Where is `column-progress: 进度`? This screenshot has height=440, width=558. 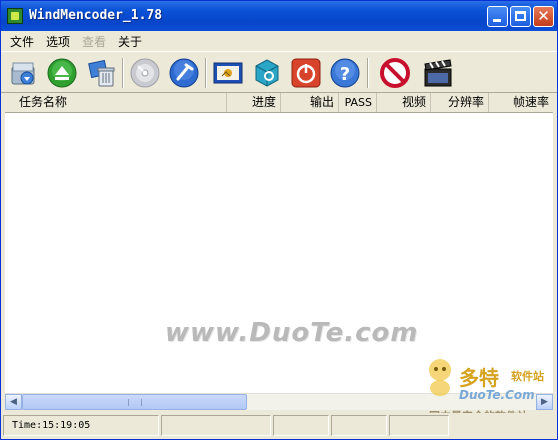
column-progress: 进度 is located at coordinates (254, 102).